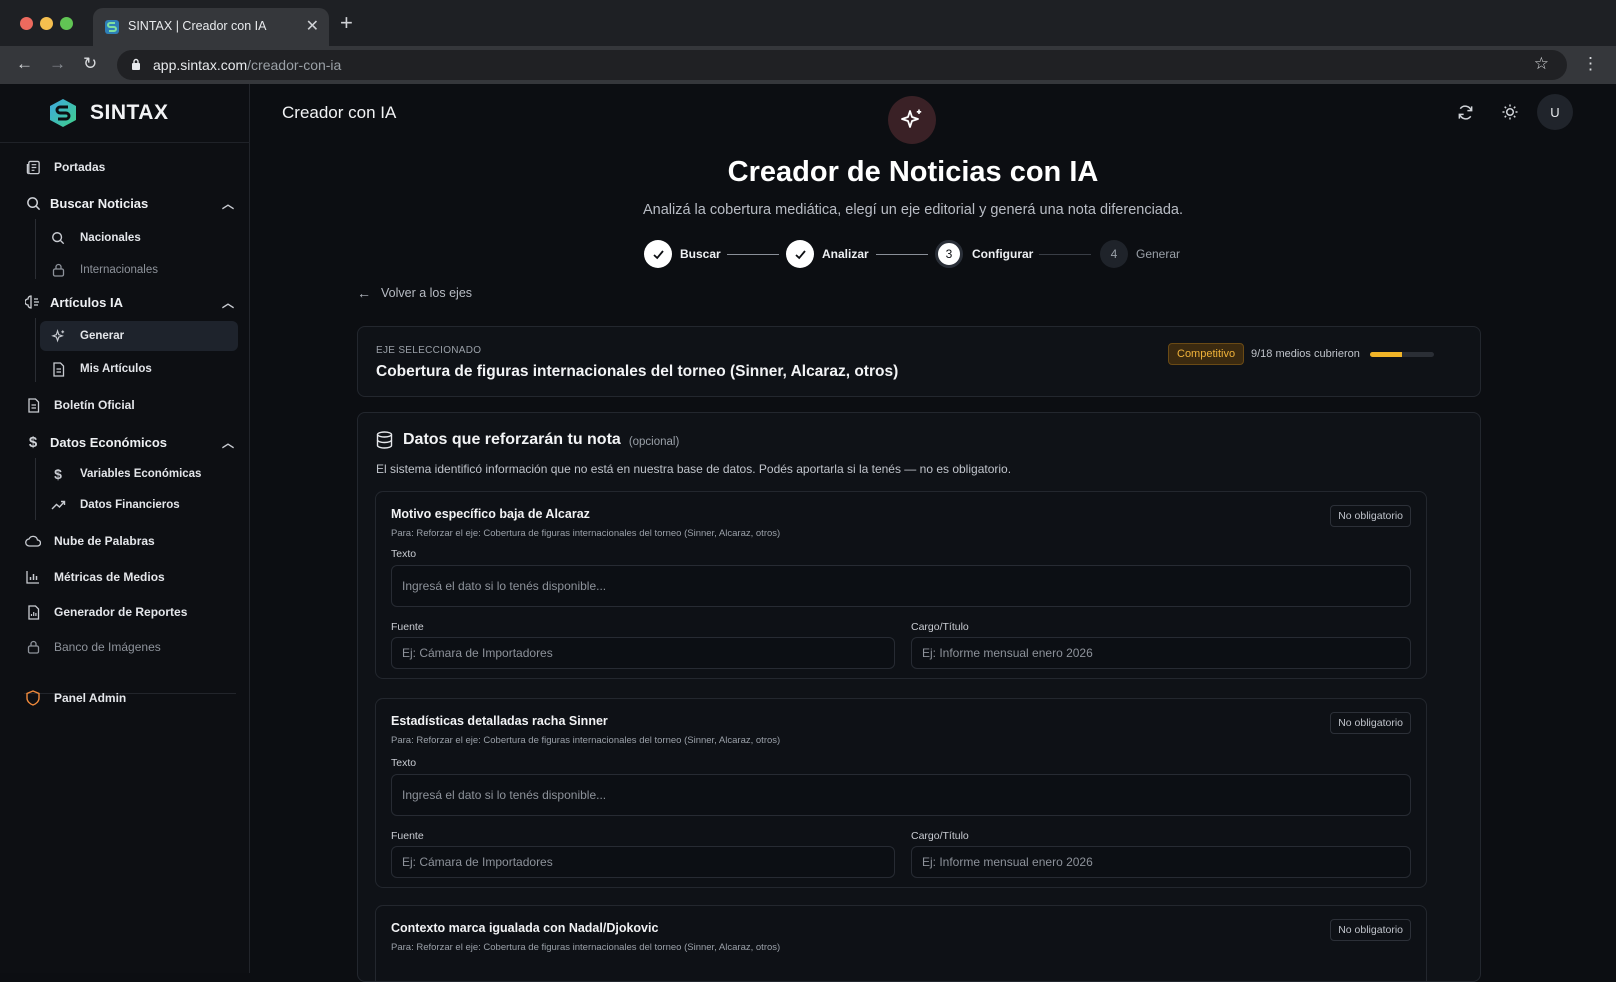  Describe the element at coordinates (90, 64) in the screenshot. I see `reload-icon: ↻` at that location.